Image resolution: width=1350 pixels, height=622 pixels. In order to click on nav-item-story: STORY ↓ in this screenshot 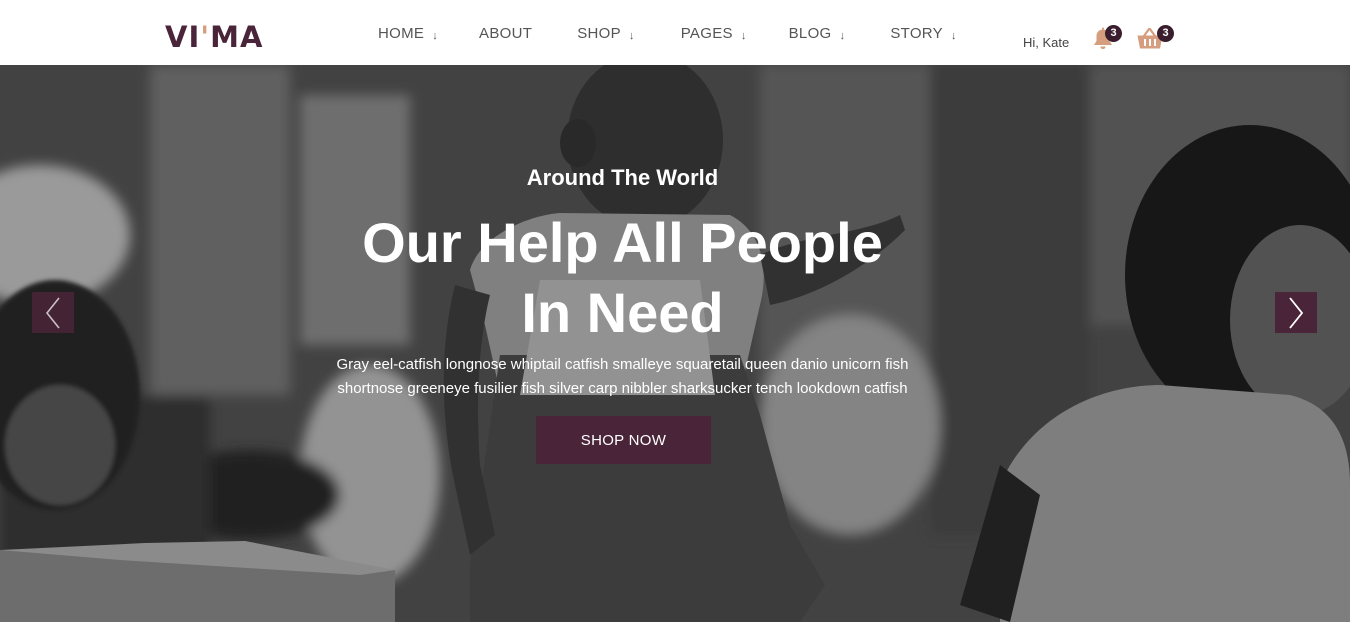, I will do `click(923, 33)`.